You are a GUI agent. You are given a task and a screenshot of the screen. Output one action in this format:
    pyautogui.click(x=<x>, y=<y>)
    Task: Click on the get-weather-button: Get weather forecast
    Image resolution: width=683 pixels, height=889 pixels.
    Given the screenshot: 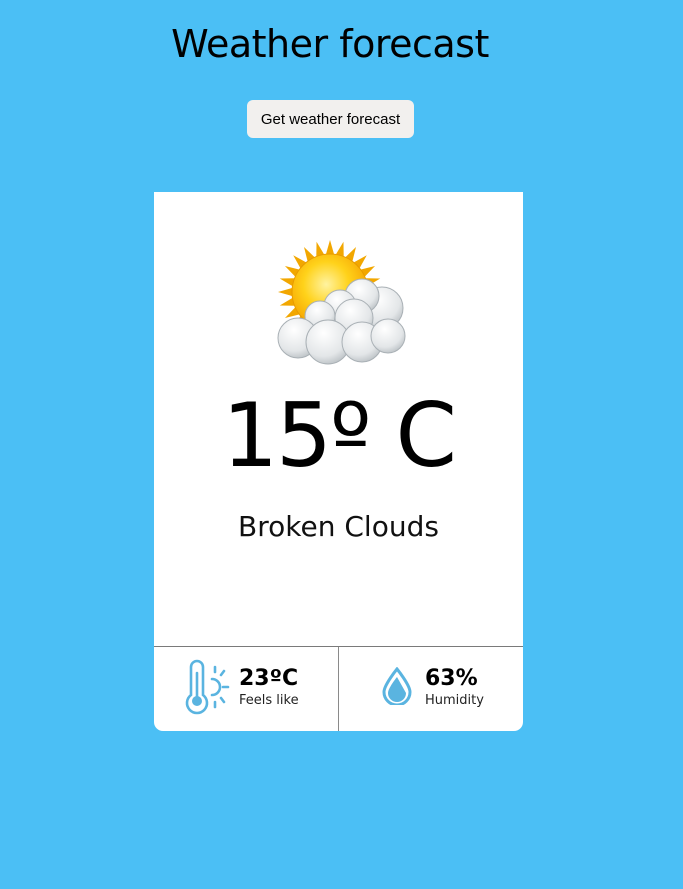 What is the action you would take?
    pyautogui.click(x=330, y=119)
    